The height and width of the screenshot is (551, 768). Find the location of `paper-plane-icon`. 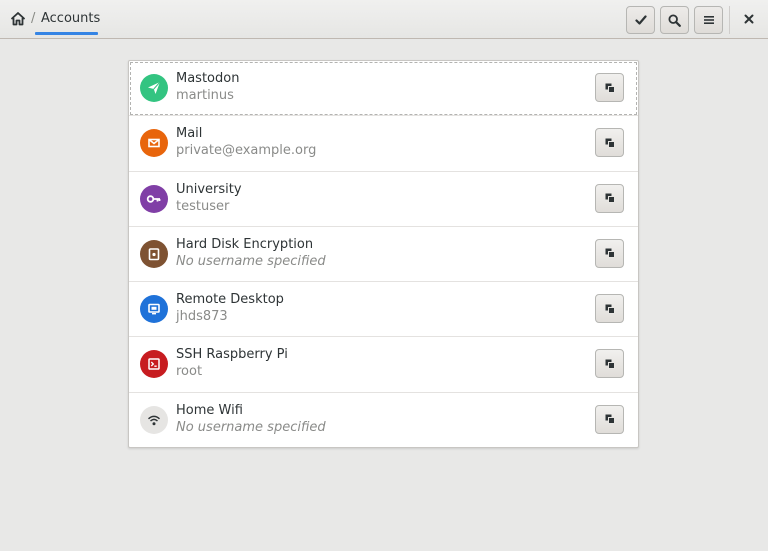

paper-plane-icon is located at coordinates (154, 87).